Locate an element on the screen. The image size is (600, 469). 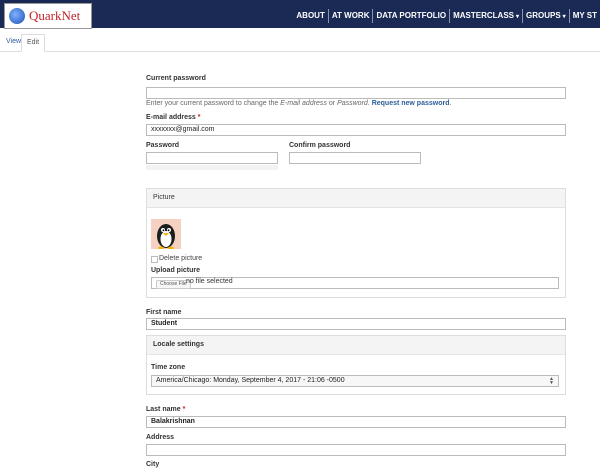
email-label: E-mail address * is located at coordinates (173, 117).